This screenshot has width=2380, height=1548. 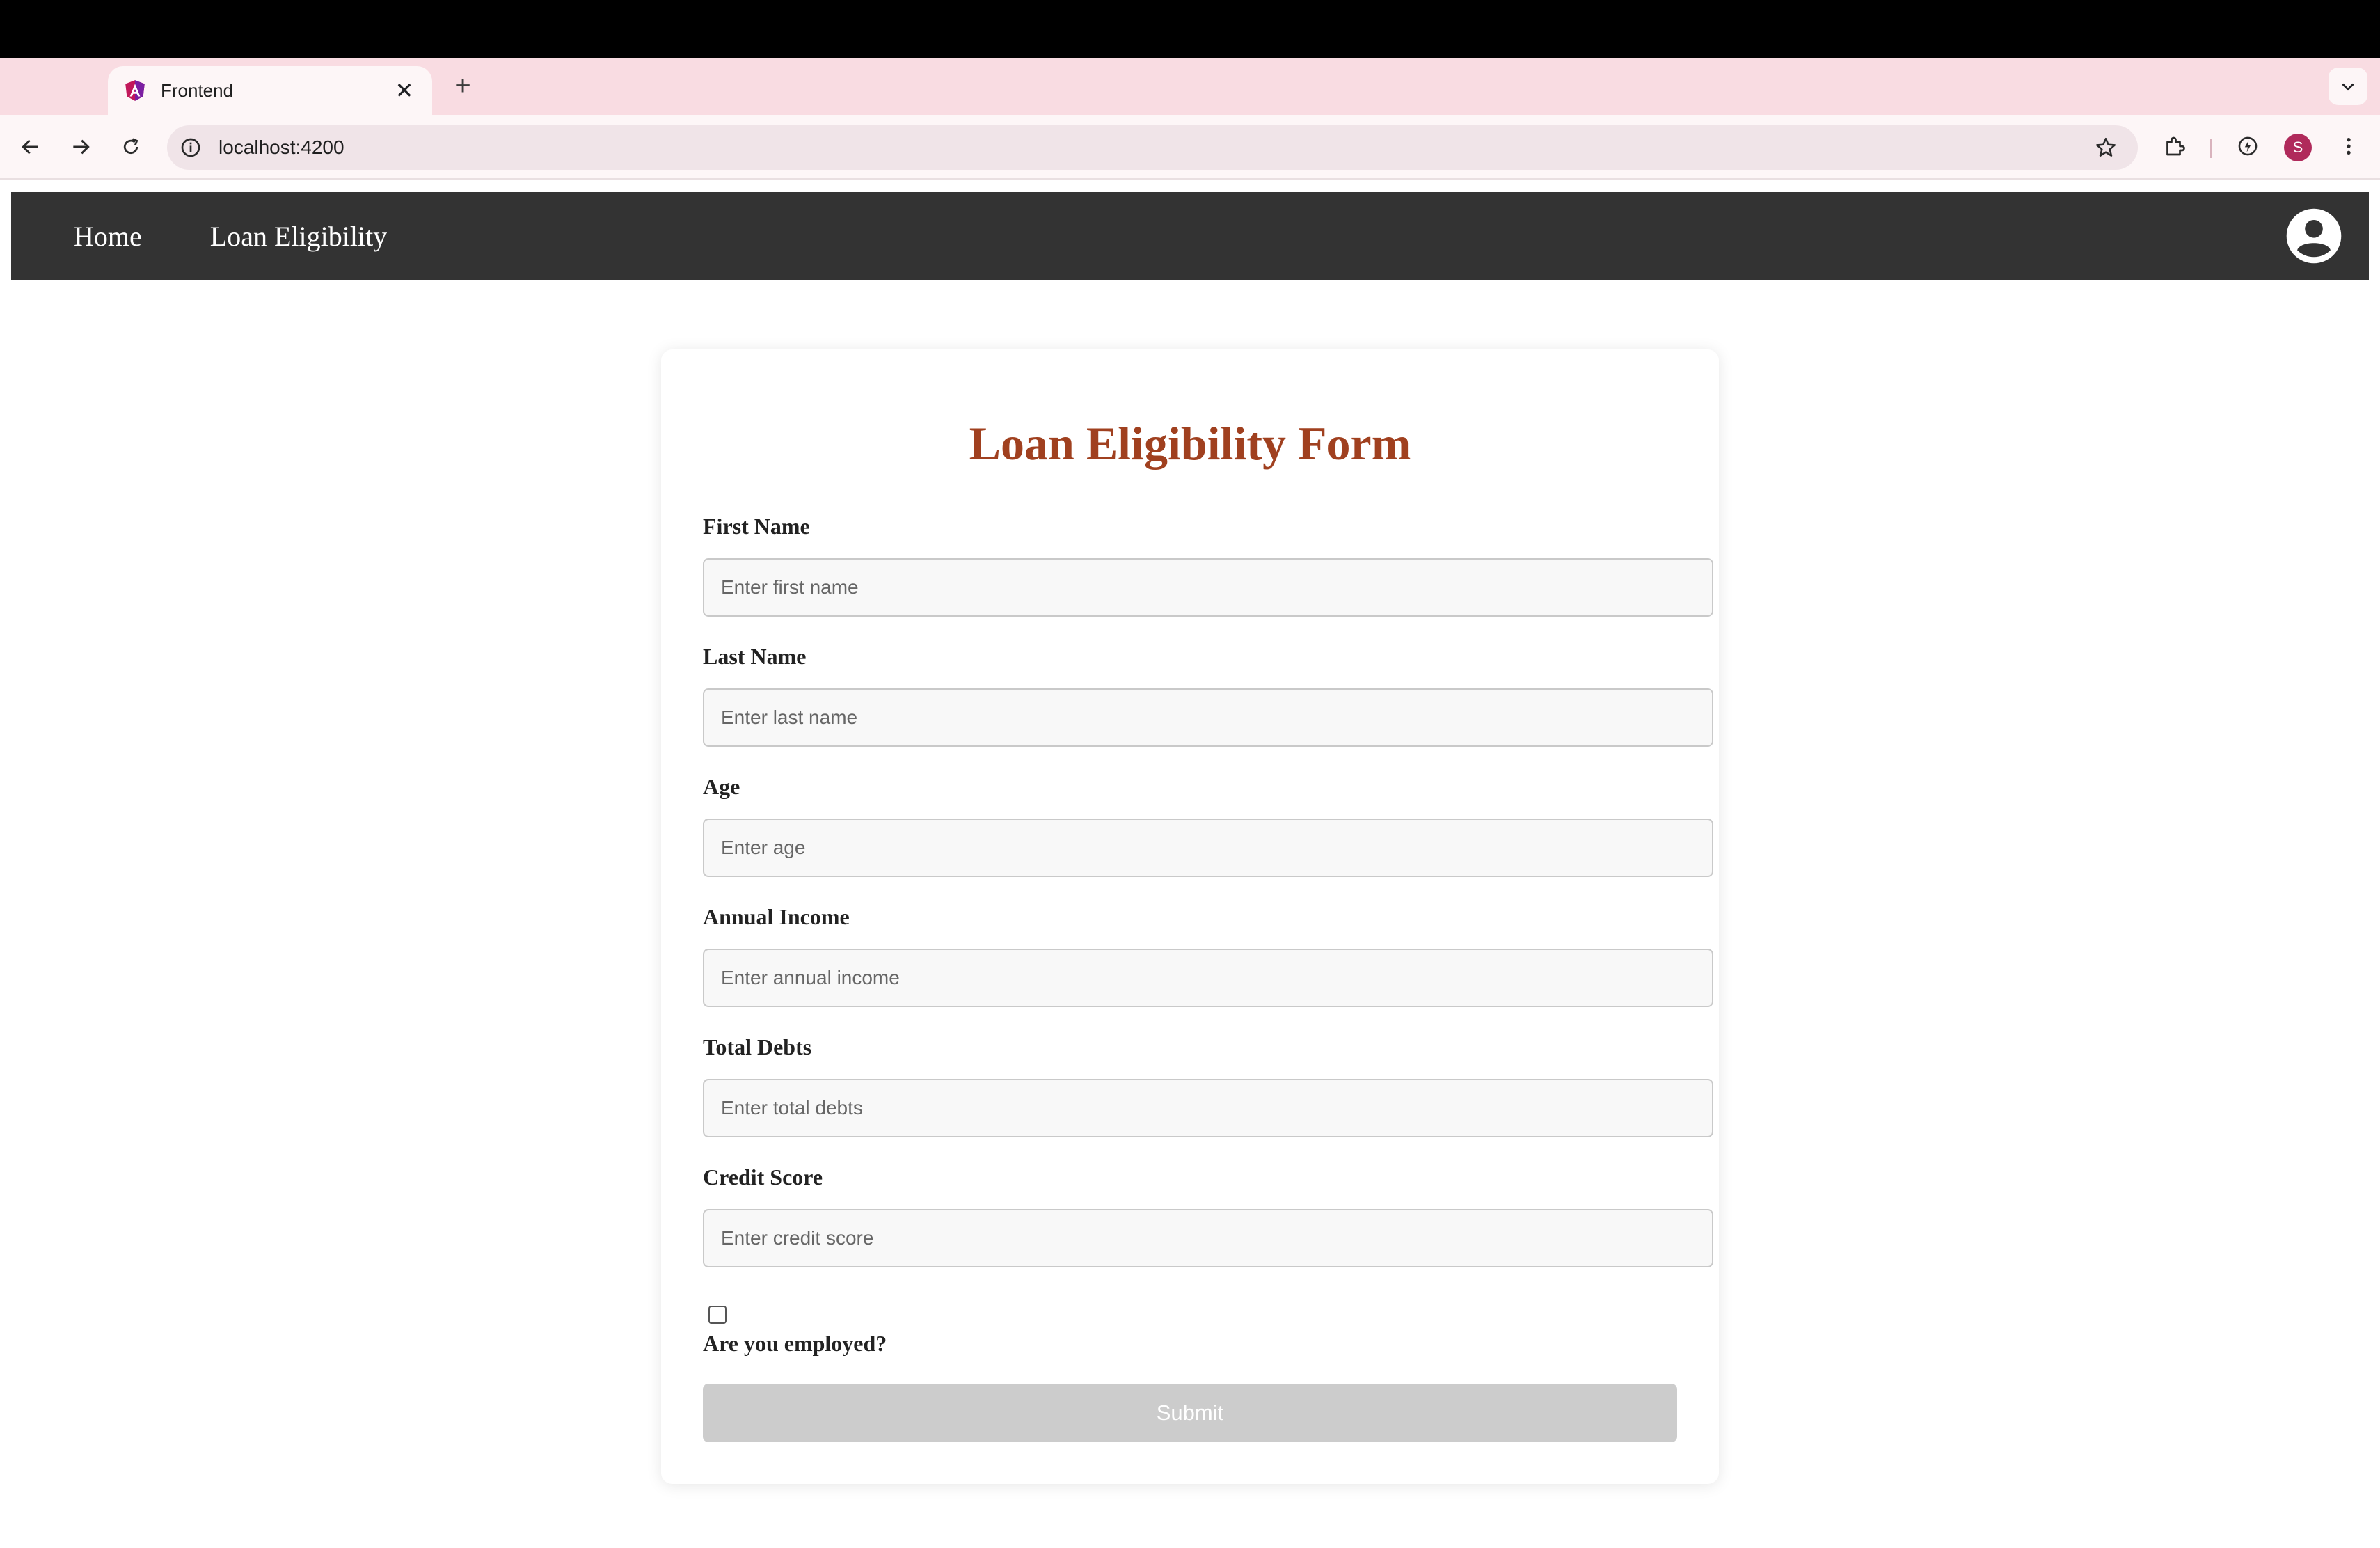 I want to click on first-name-label: First Name, so click(x=757, y=526).